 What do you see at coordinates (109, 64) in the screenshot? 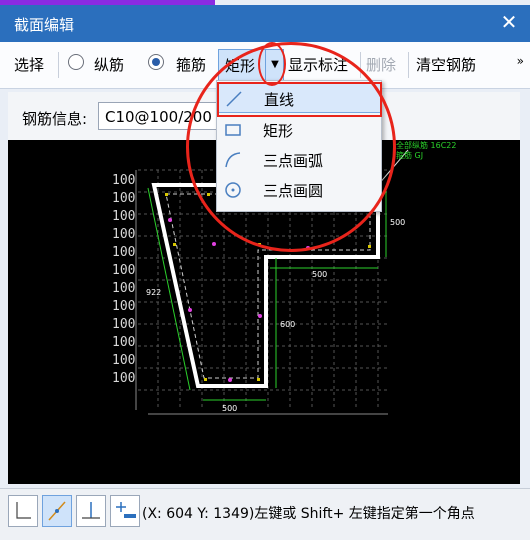
I see `longitudinal-label: 纵筋` at bounding box center [109, 64].